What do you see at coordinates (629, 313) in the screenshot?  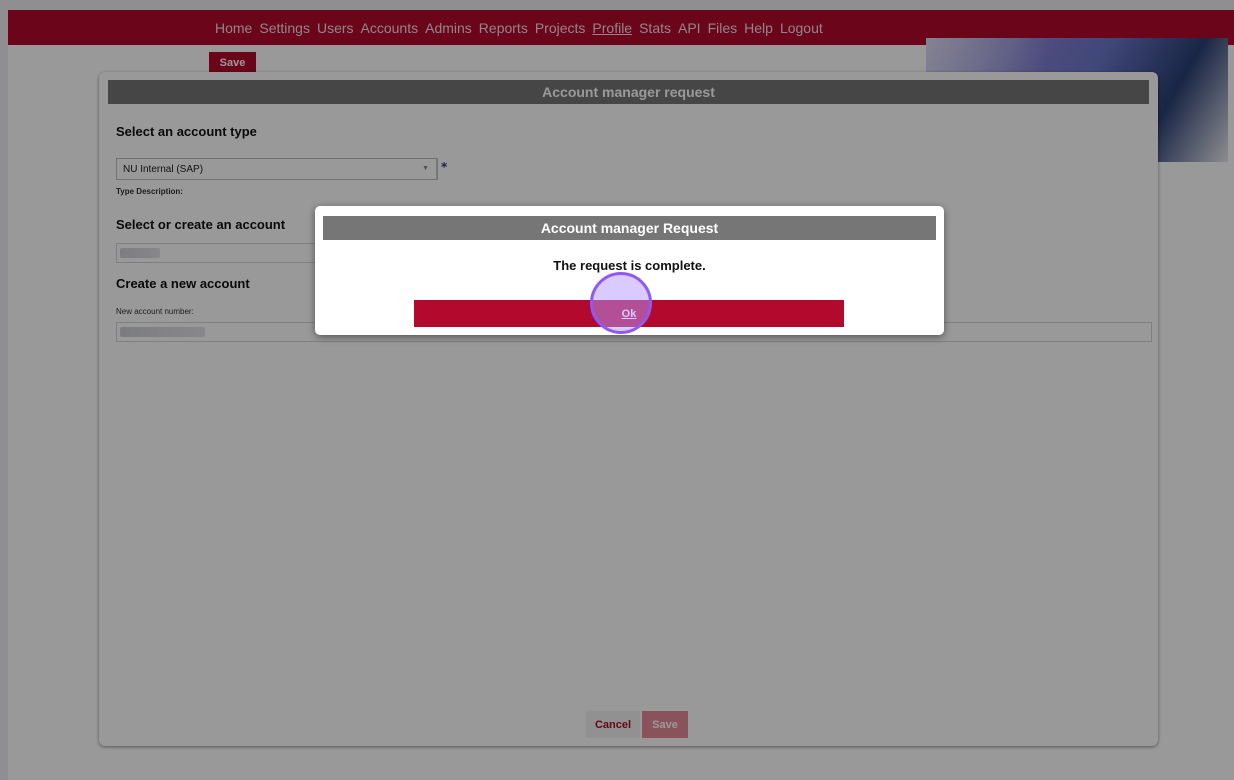 I see `ok-button: Ok` at bounding box center [629, 313].